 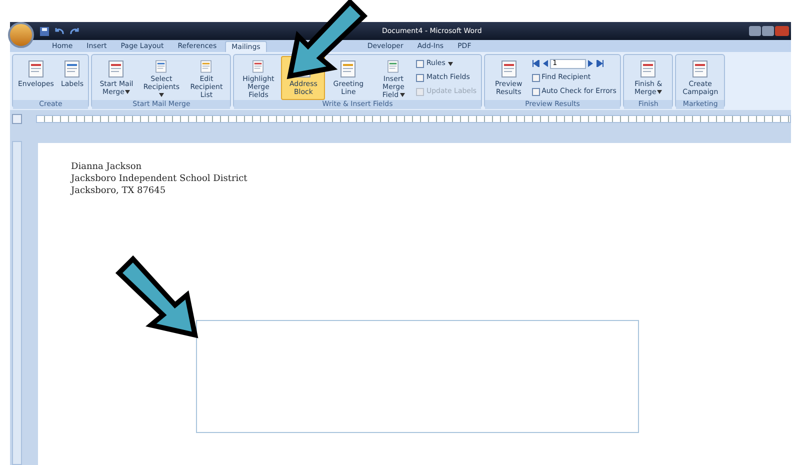 What do you see at coordinates (159, 179) in the screenshot?
I see `address-line: Jacksboro Independent School District` at bounding box center [159, 179].